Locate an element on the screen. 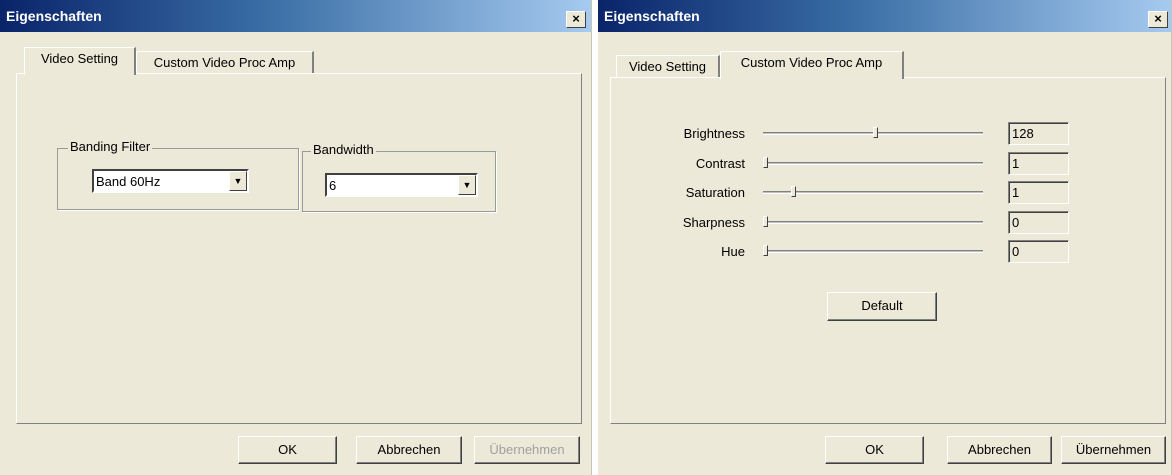 The height and width of the screenshot is (475, 1172). banding-filter-group: Banding Filter Band 60Hz ▼ is located at coordinates (178, 174).